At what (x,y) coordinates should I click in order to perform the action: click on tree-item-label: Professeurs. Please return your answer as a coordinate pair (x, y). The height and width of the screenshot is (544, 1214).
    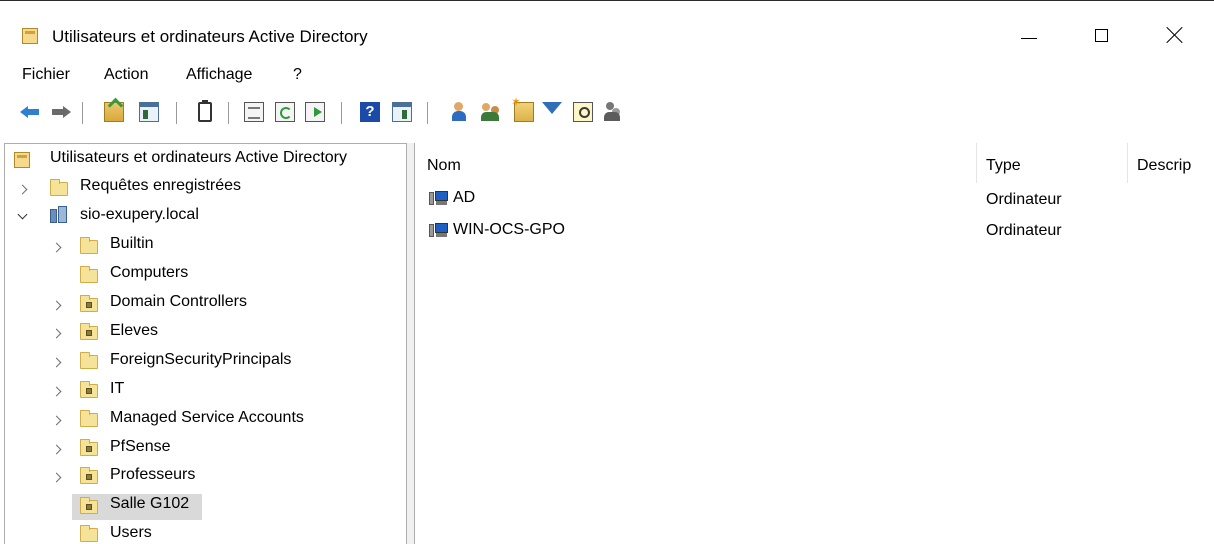
    Looking at the image, I should click on (153, 474).